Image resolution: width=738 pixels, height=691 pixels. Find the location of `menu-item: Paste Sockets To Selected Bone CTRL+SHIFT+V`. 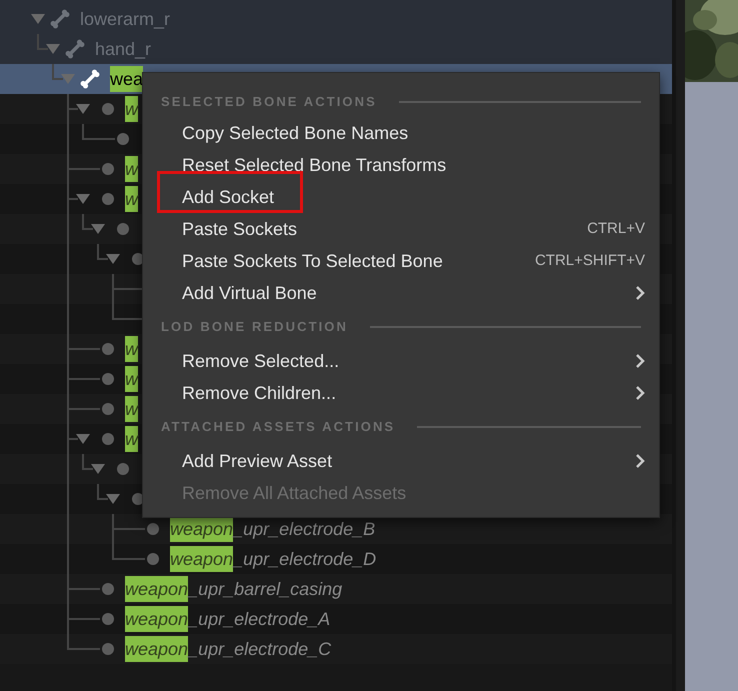

menu-item: Paste Sockets To Selected Bone CTRL+SHIFT+V is located at coordinates (401, 261).